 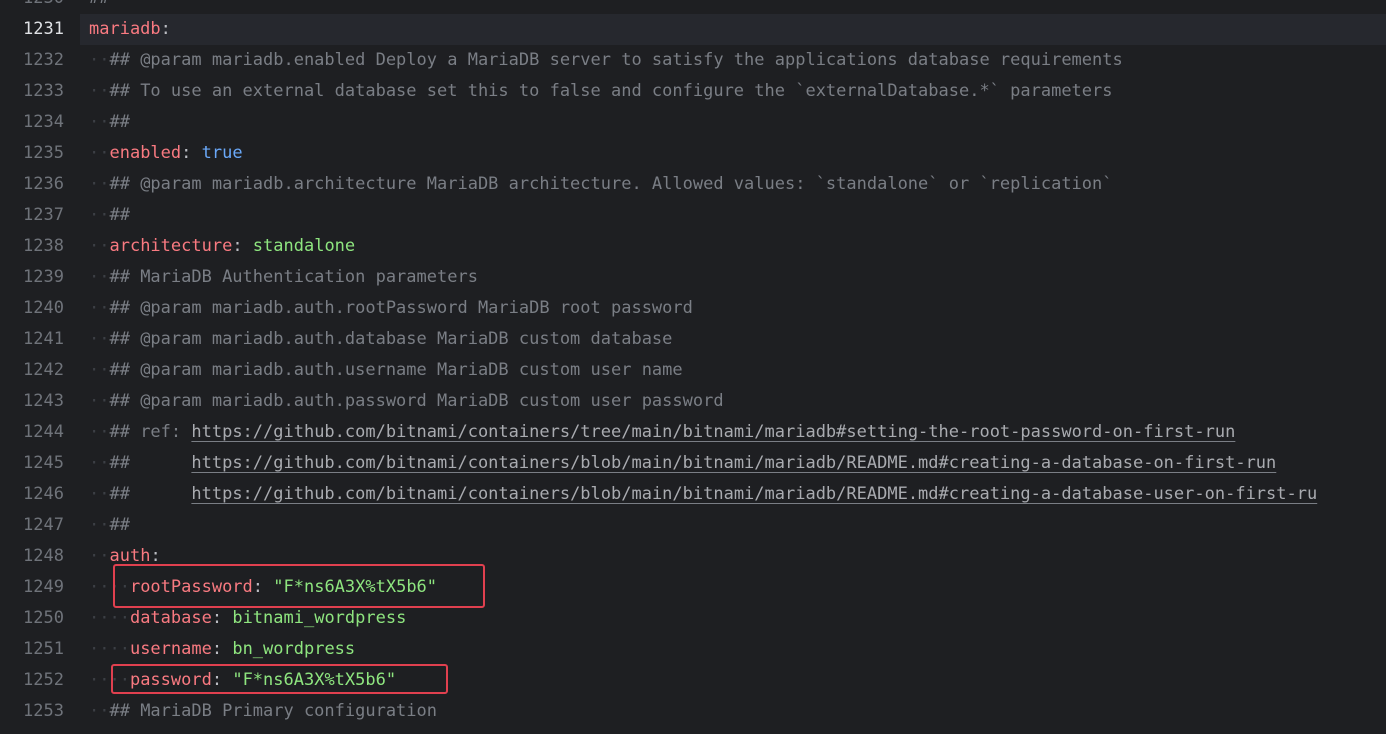 I want to click on yaml-key: mariadb, so click(x=125, y=29).